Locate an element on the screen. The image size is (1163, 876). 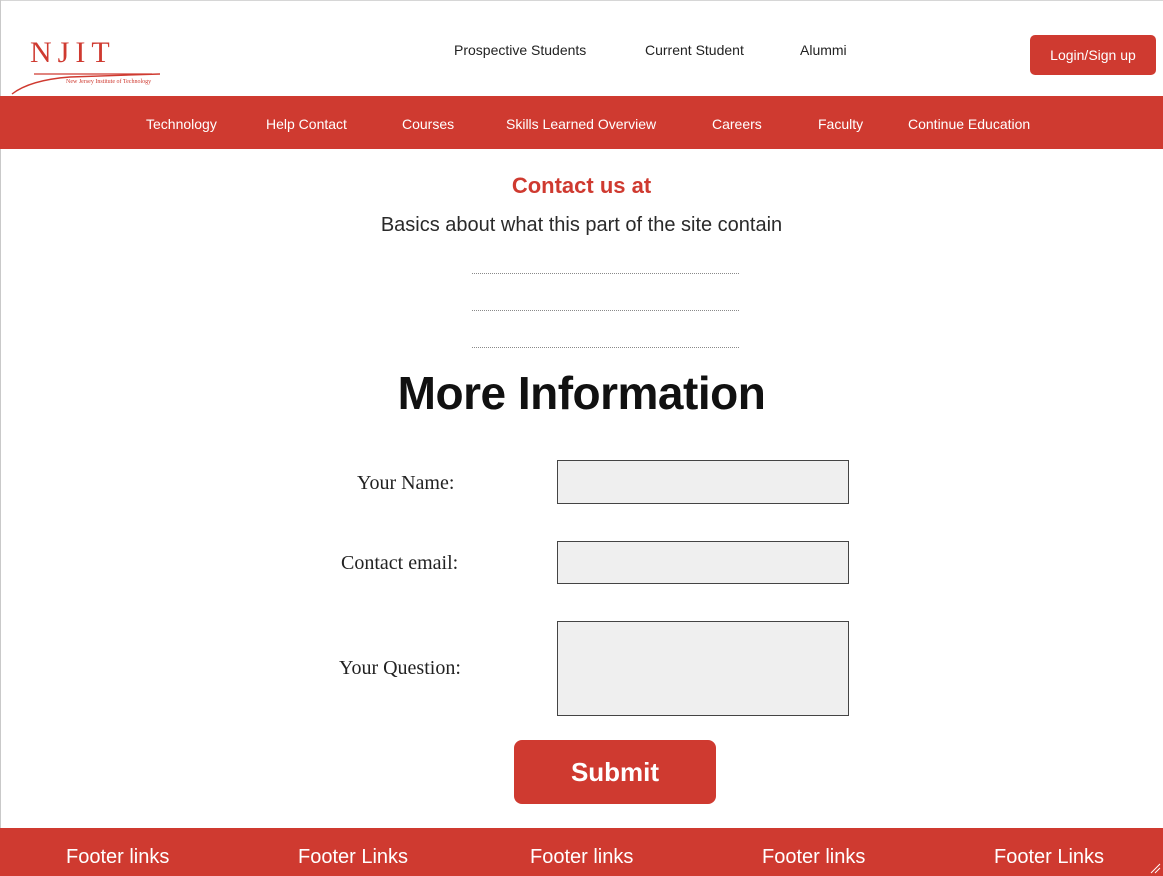
nav-item-help-contact: Help Contact is located at coordinates (306, 124).